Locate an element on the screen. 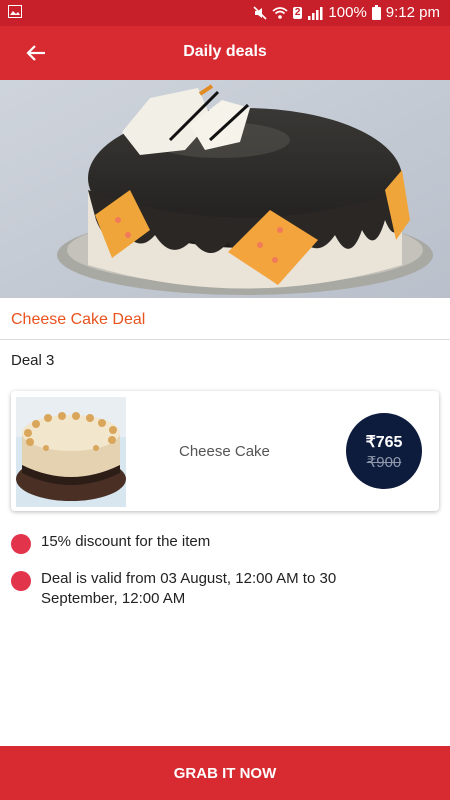  divider is located at coordinates (225, 339).